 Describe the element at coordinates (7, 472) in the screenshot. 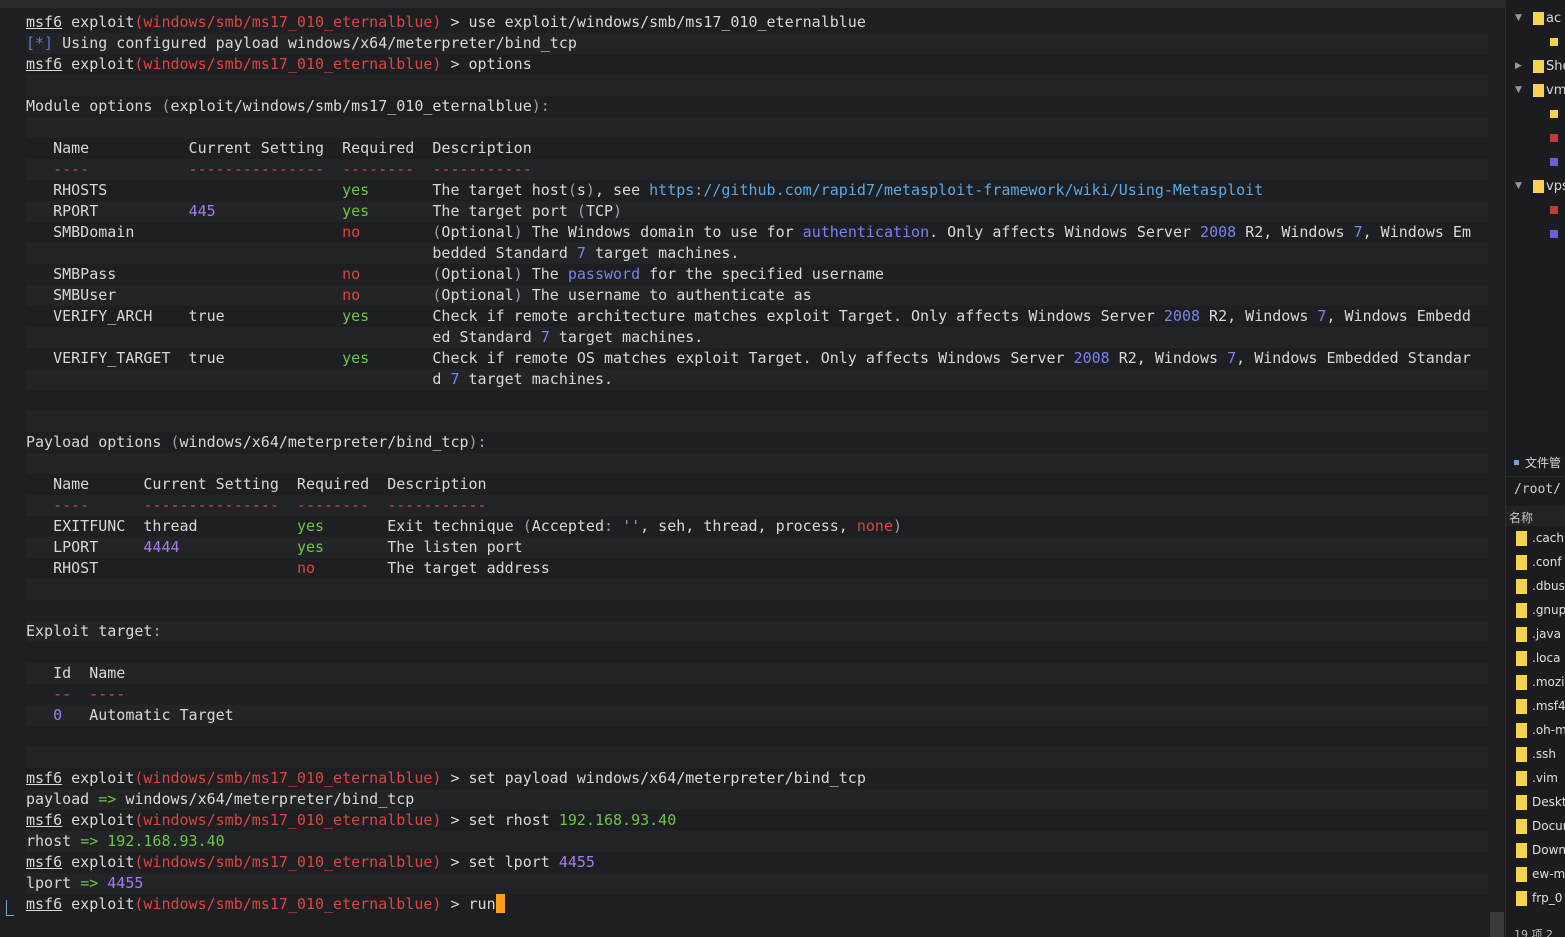

I see `terminal-gutter` at that location.